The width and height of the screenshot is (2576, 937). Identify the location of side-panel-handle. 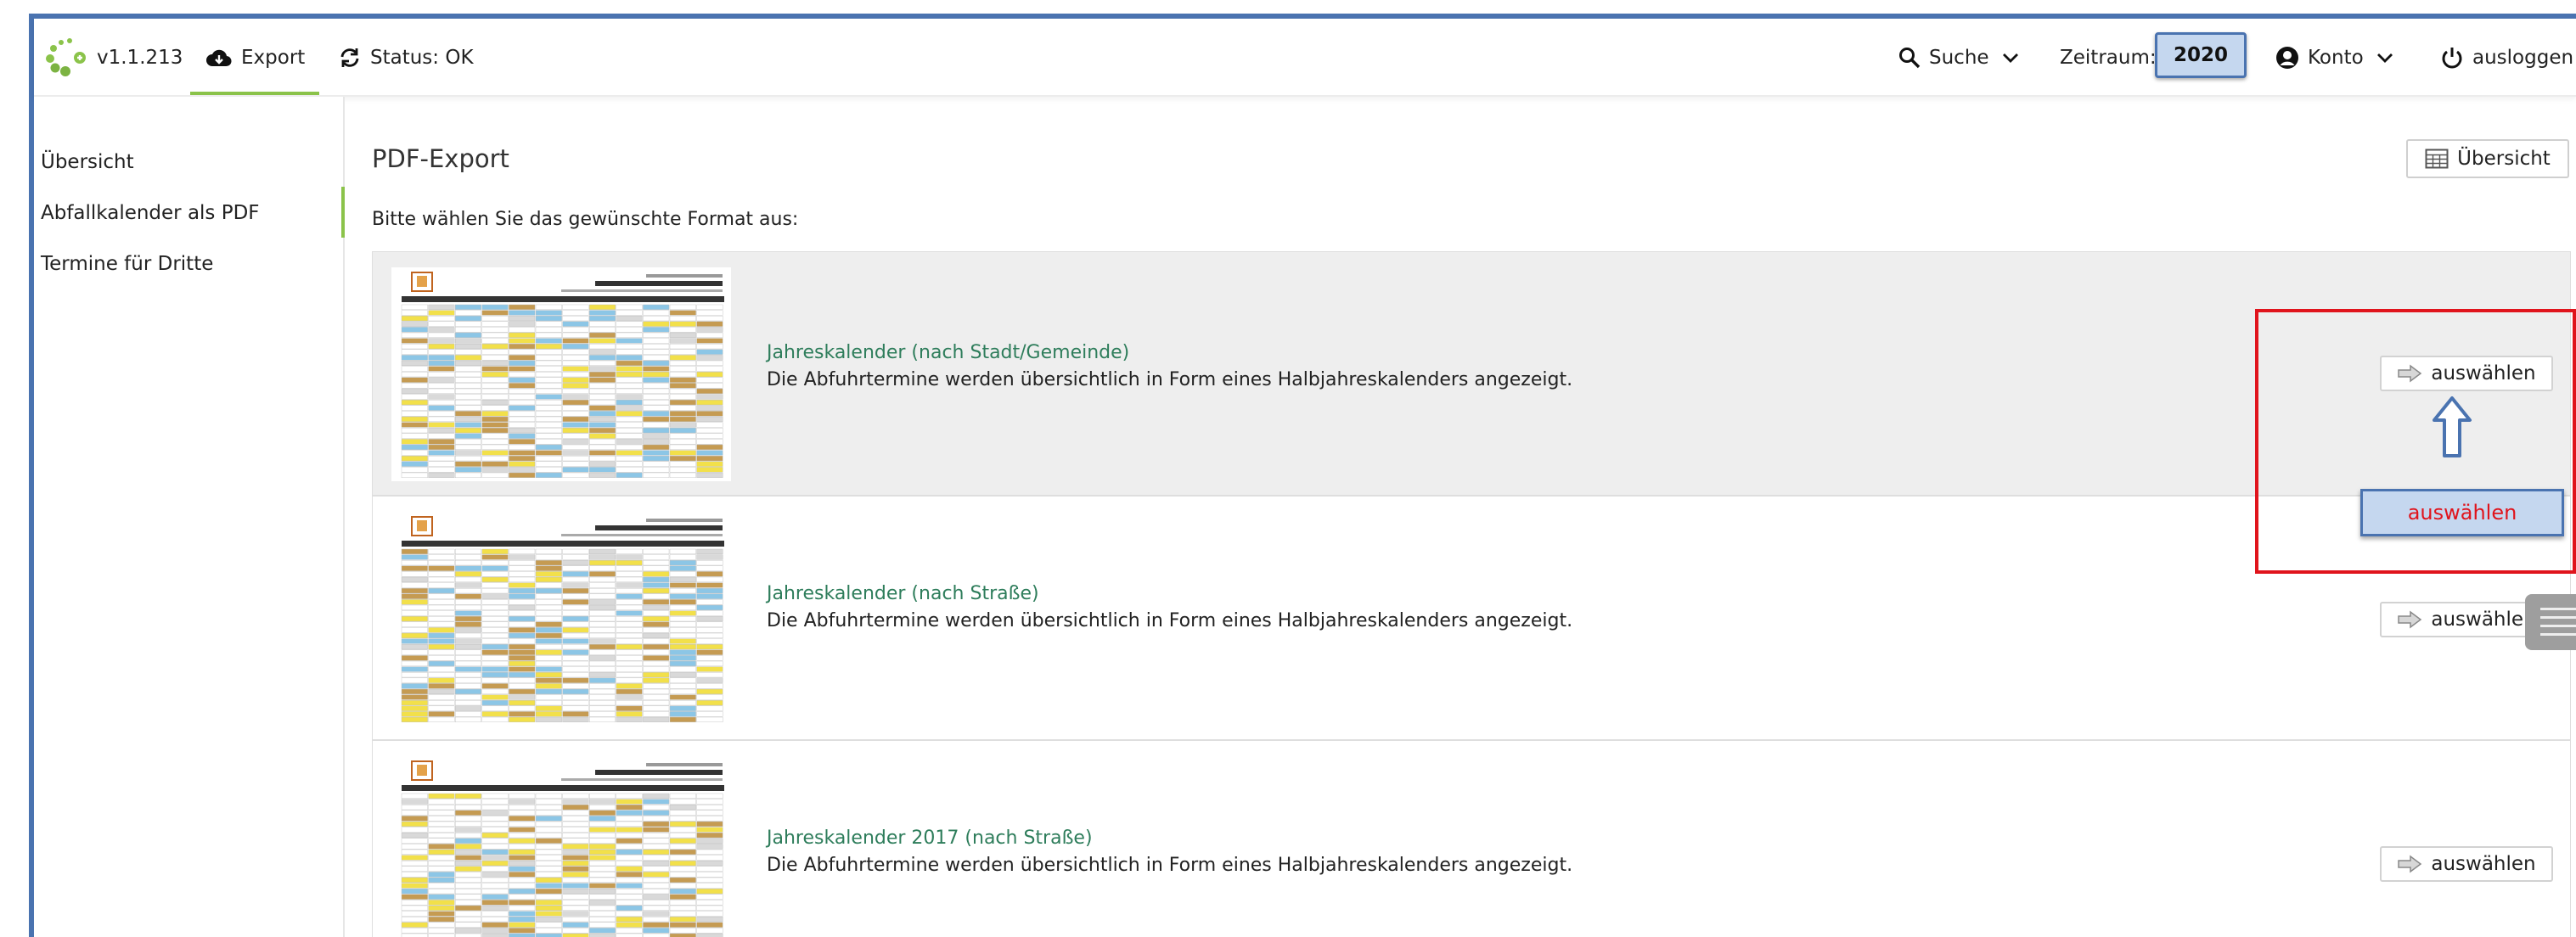
(2550, 622).